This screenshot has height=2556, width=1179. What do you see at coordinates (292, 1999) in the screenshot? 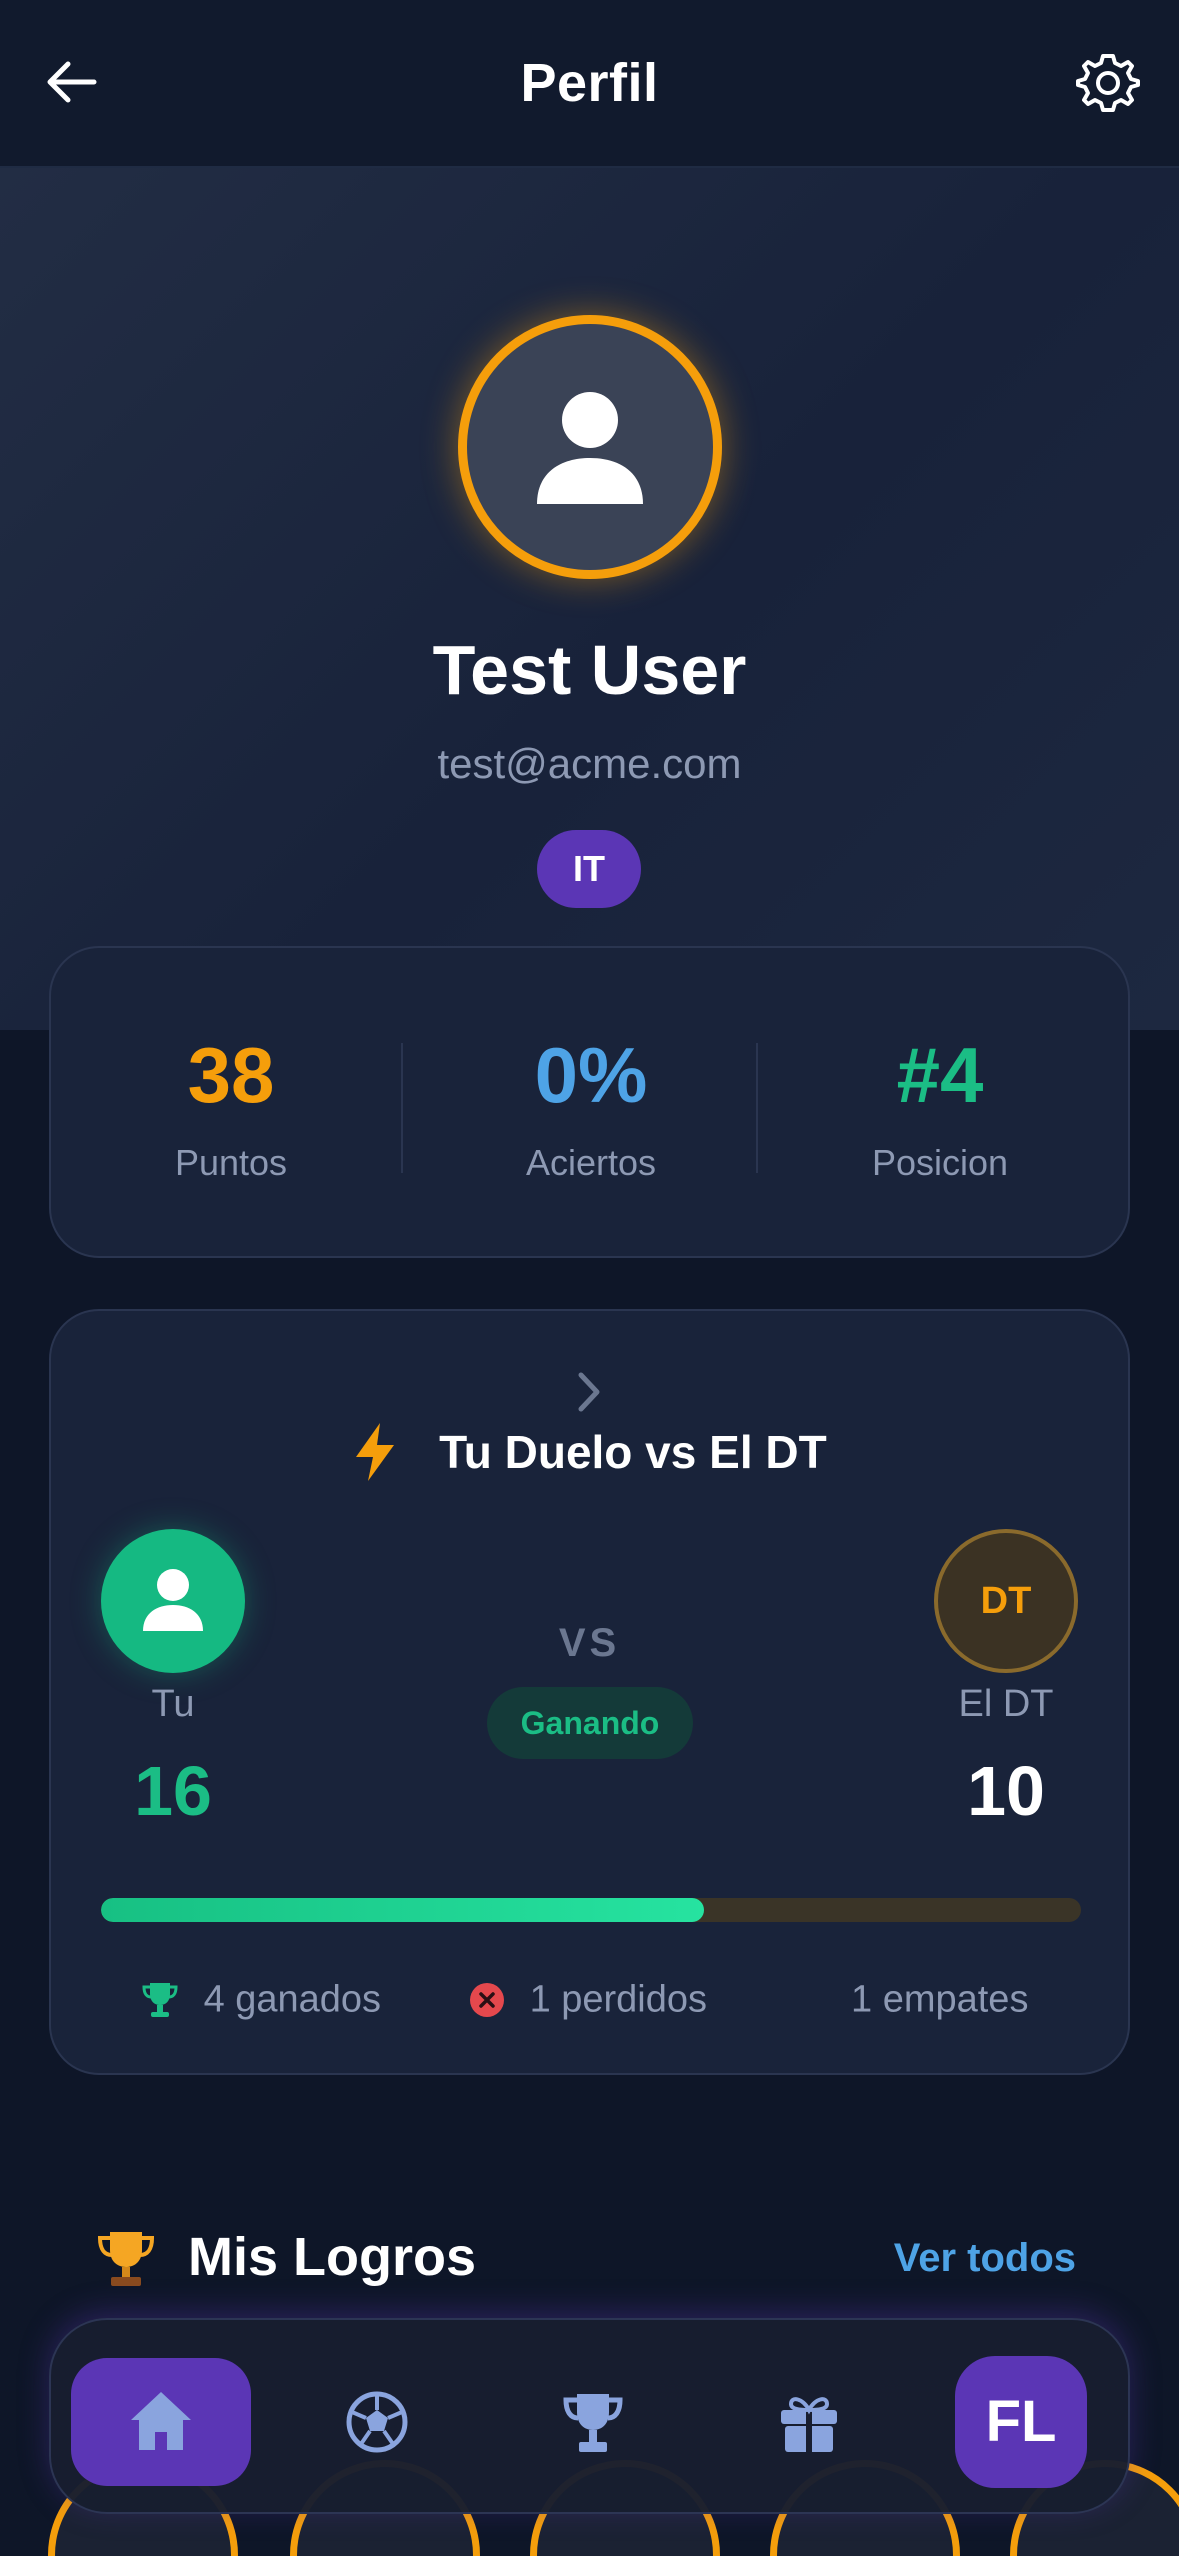
I see `won-count: 4 ganados` at bounding box center [292, 1999].